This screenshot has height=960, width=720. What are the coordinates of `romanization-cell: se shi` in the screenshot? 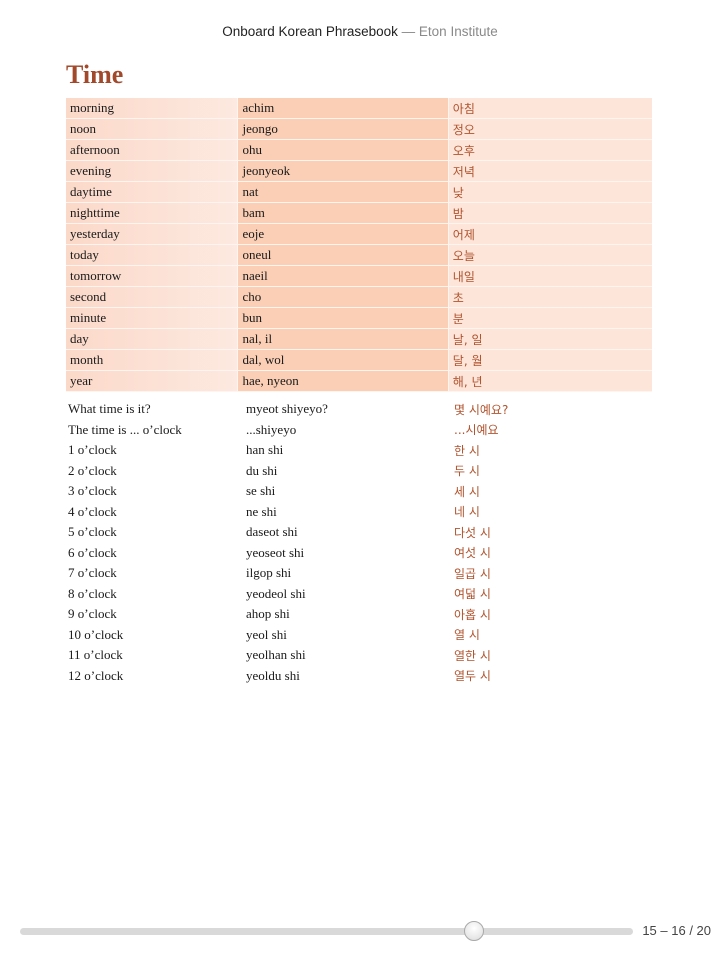 It's located at (261, 491).